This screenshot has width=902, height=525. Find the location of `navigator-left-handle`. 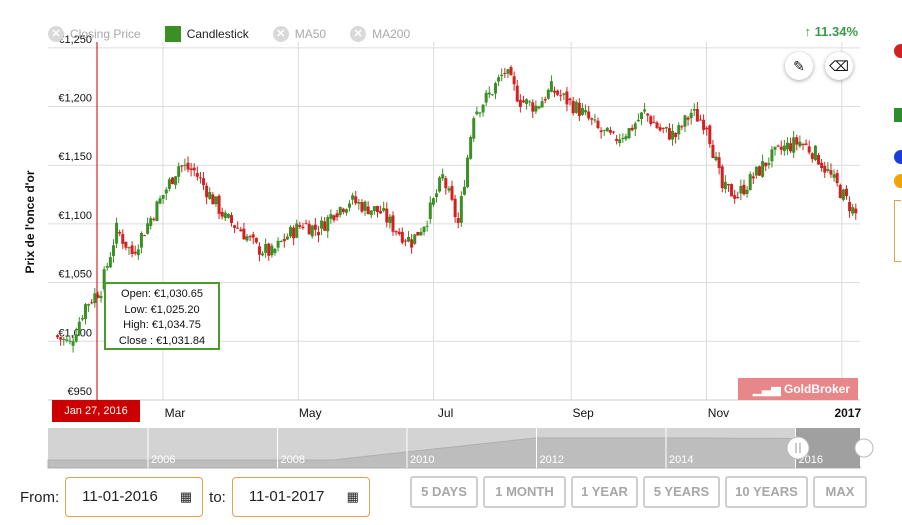

navigator-left-handle is located at coordinates (798, 448).